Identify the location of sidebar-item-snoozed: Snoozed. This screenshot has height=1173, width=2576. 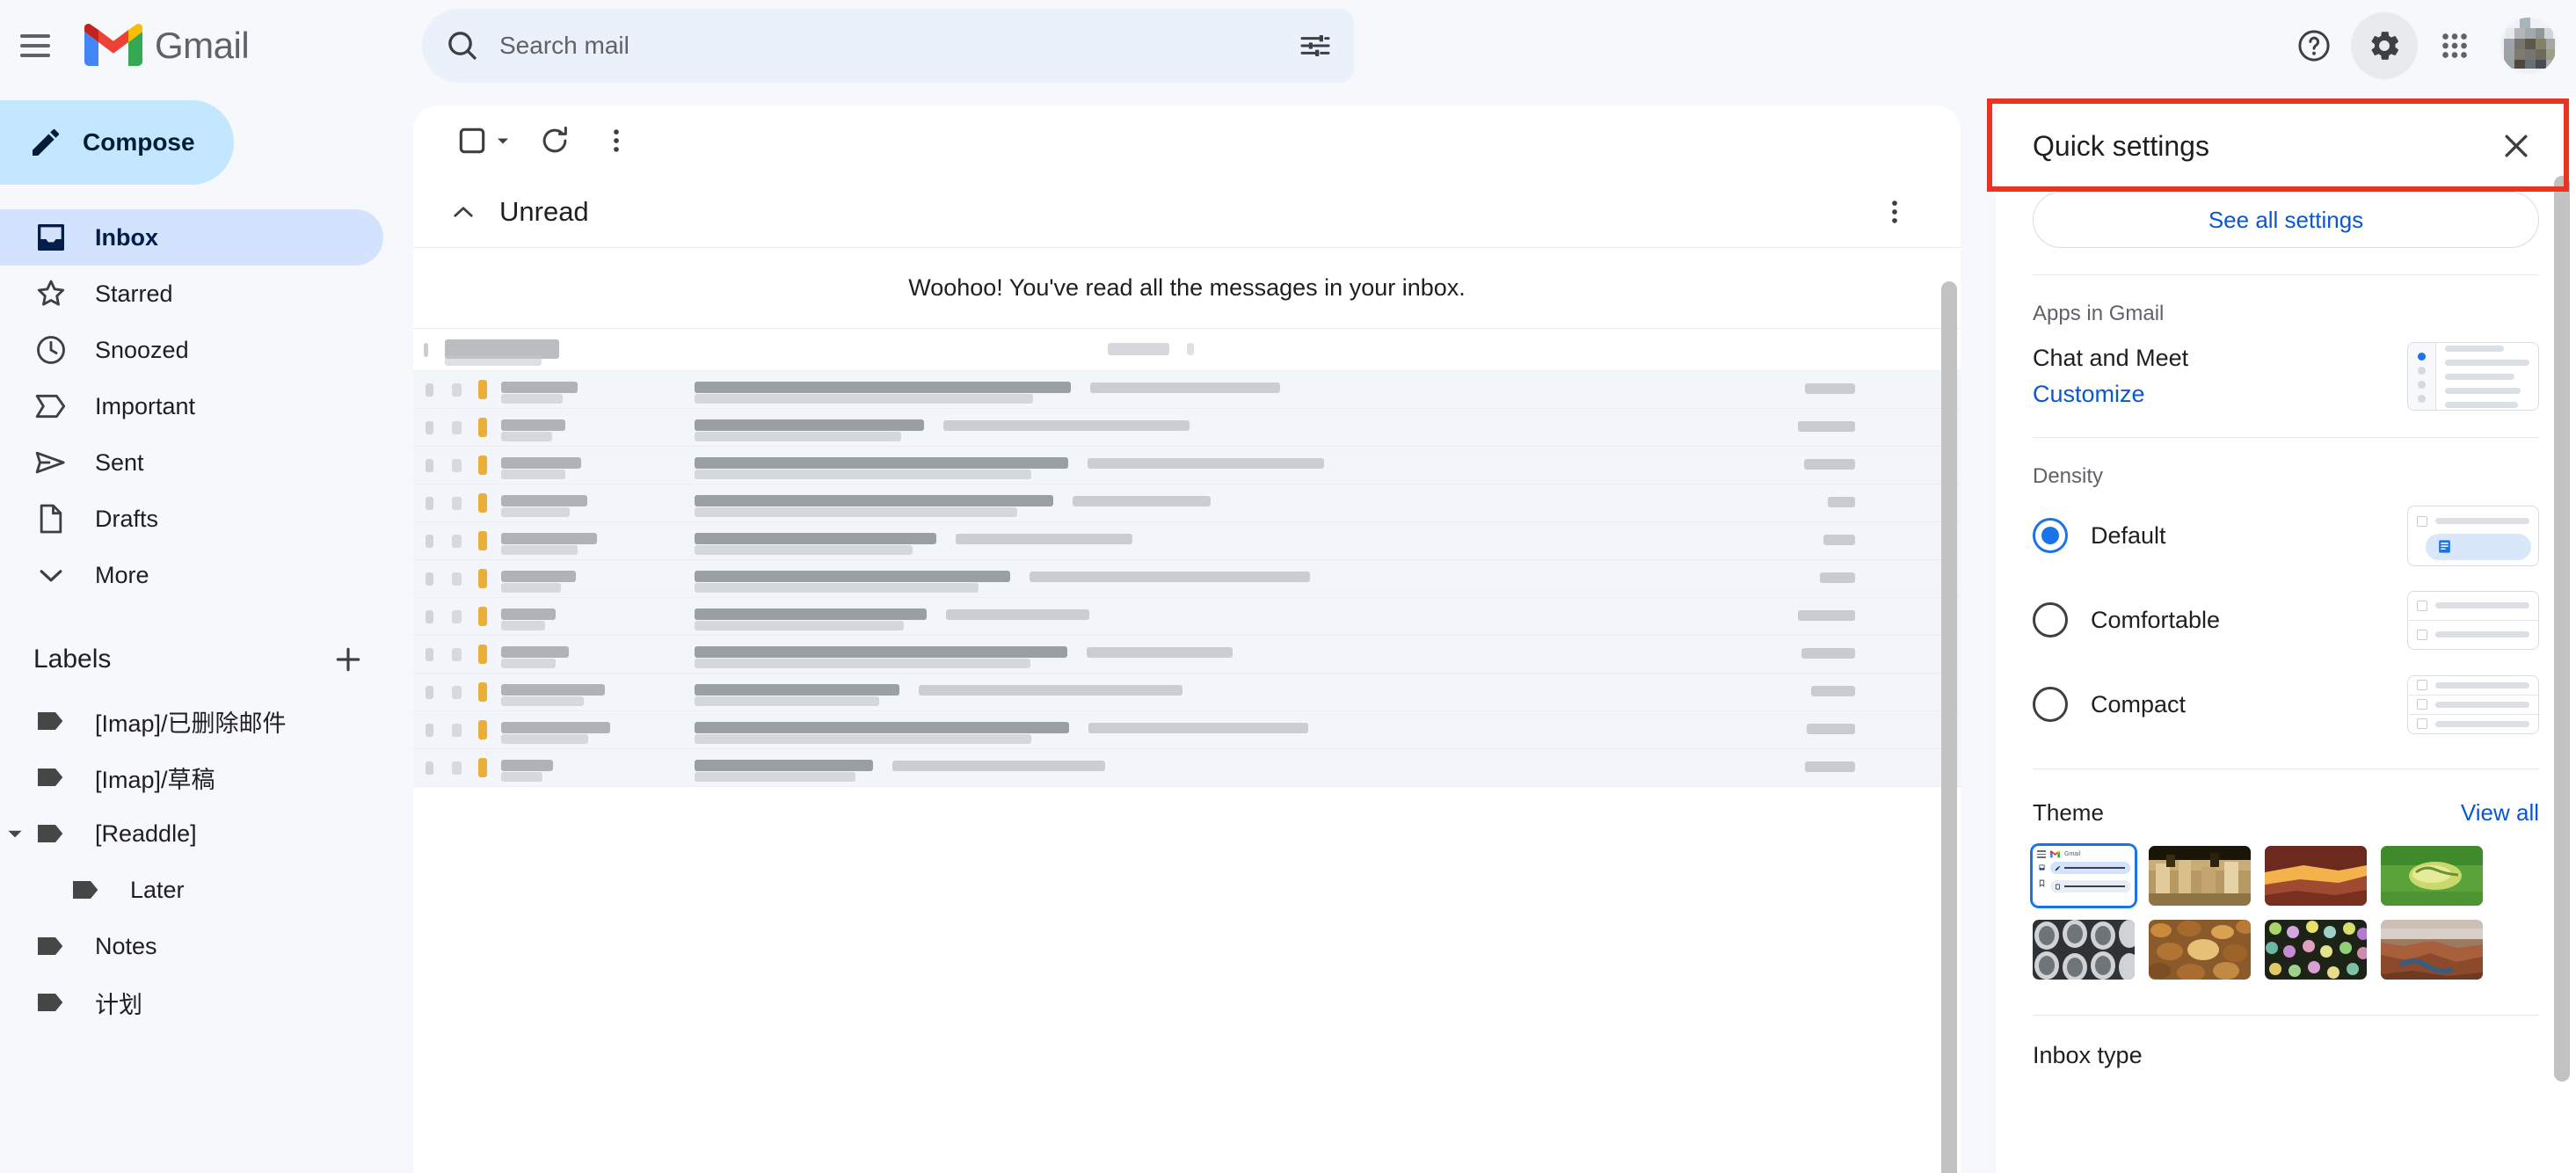
(191, 350).